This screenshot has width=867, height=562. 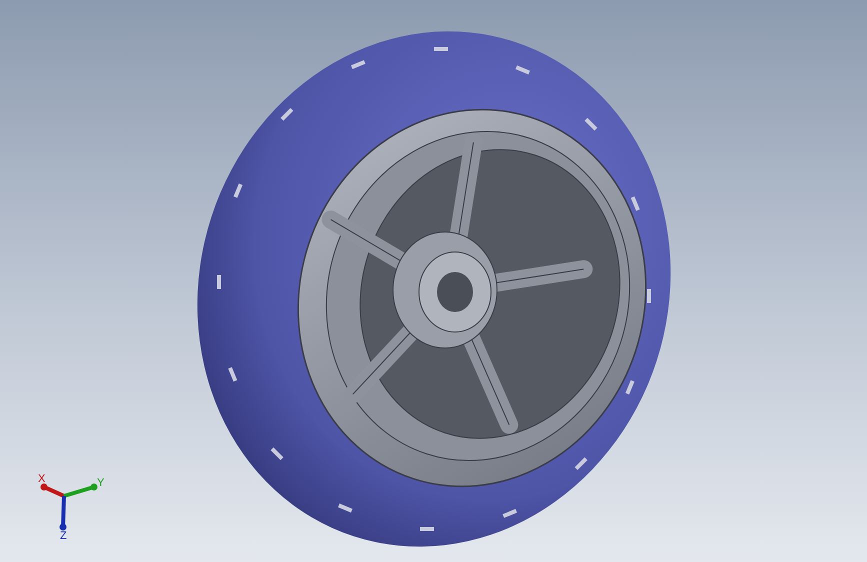 I want to click on axis-label: Z, so click(x=63, y=536).